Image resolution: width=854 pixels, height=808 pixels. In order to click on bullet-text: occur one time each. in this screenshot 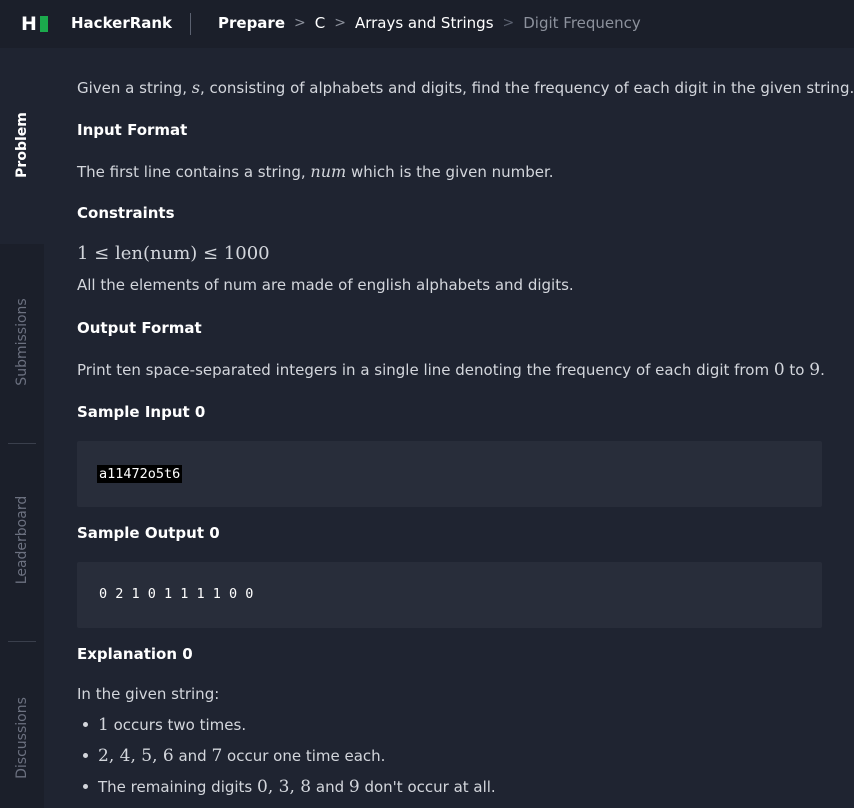, I will do `click(304, 756)`.